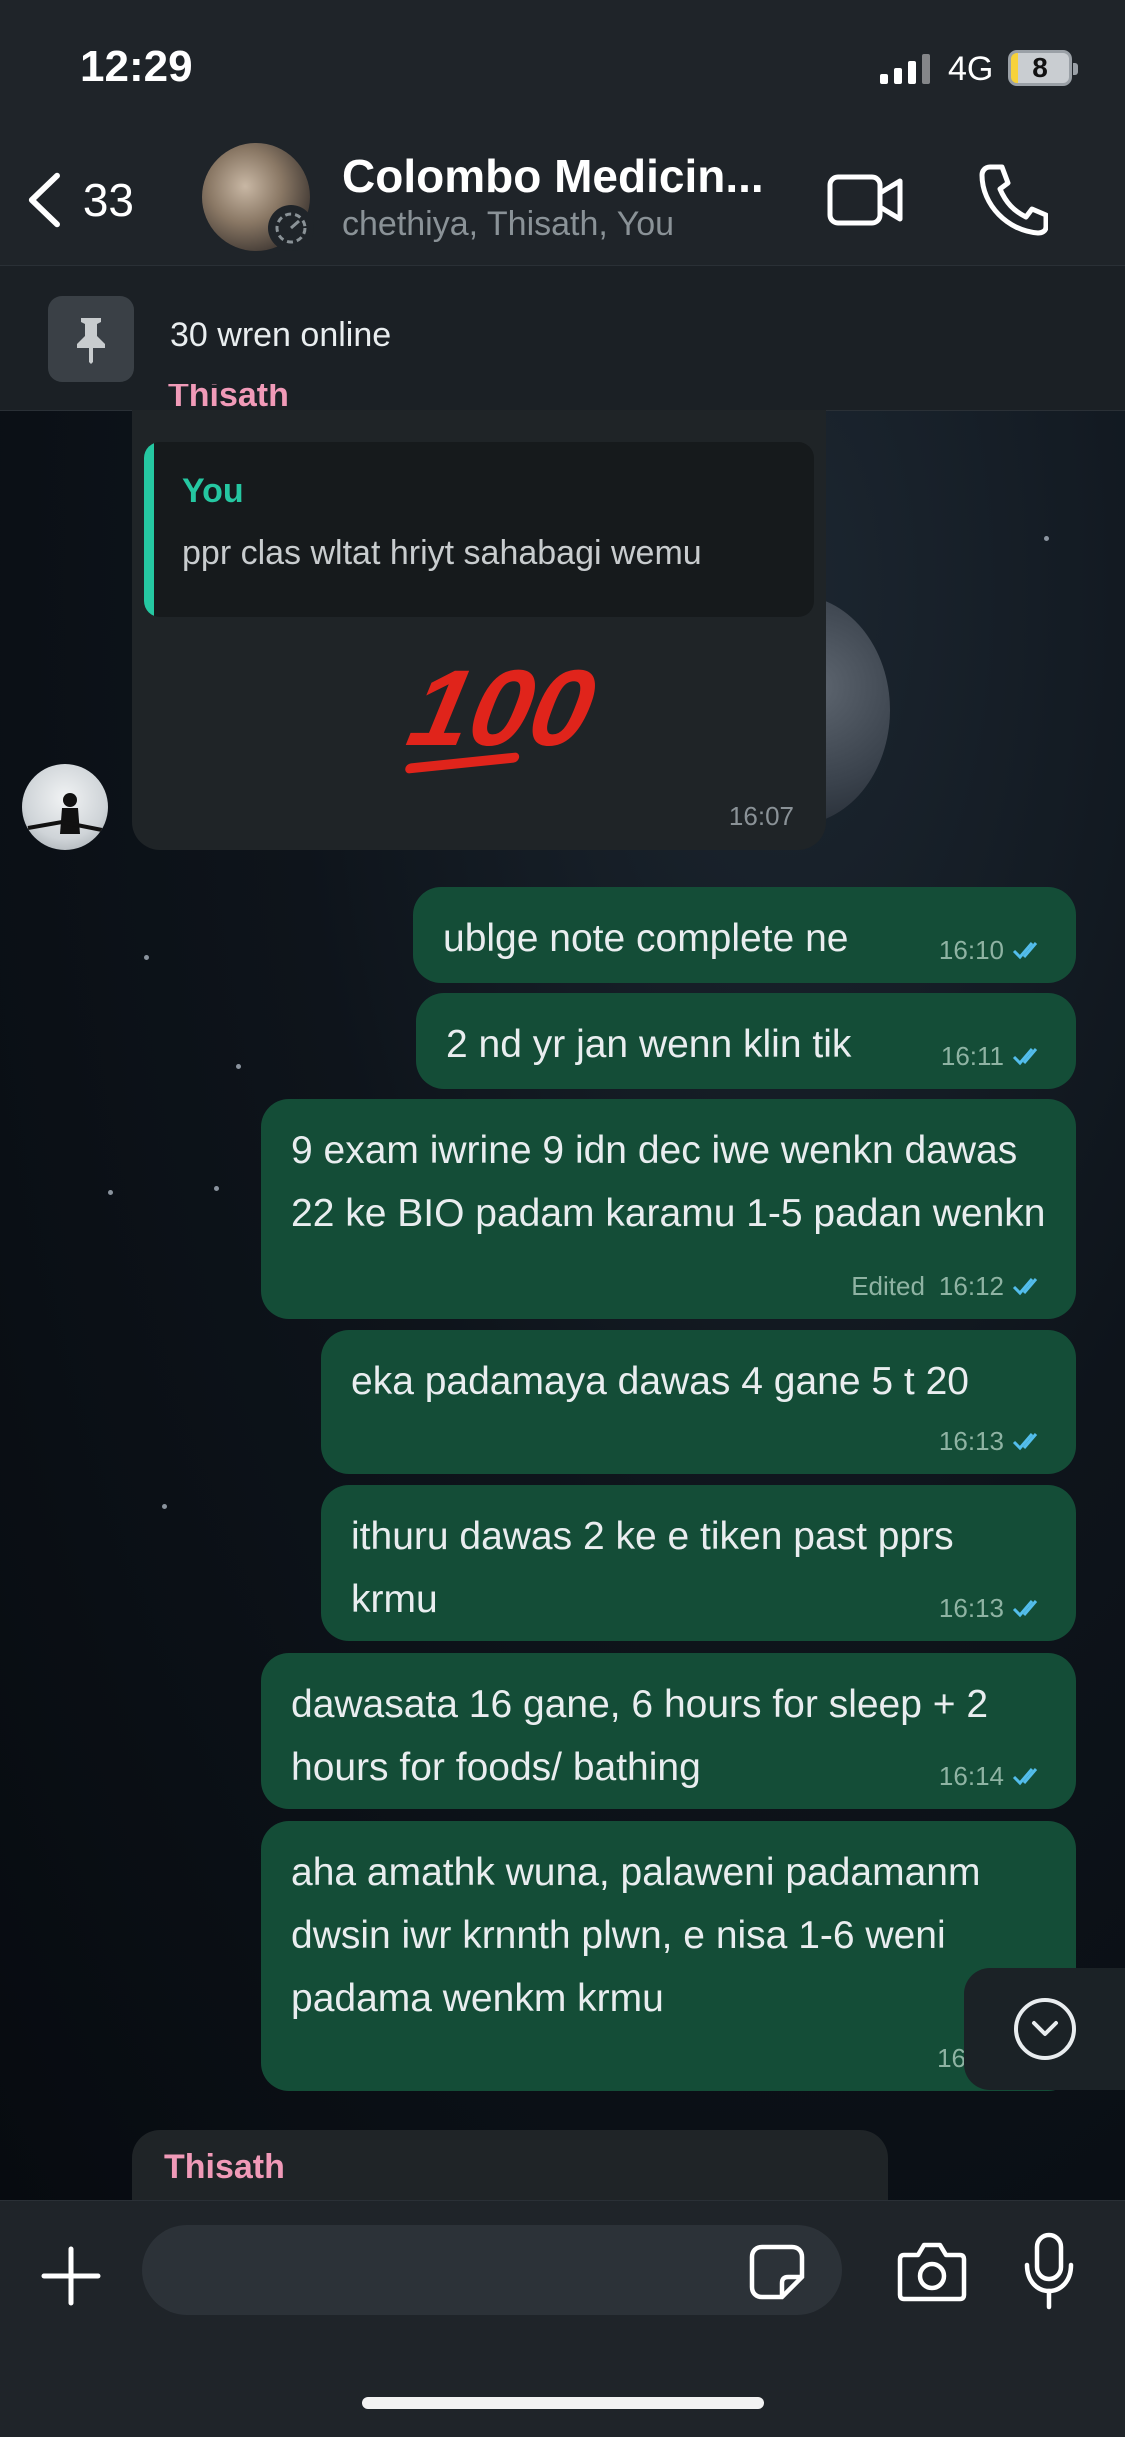 This screenshot has width=1125, height=2437. Describe the element at coordinates (971, 69) in the screenshot. I see `network-type: 4G` at that location.